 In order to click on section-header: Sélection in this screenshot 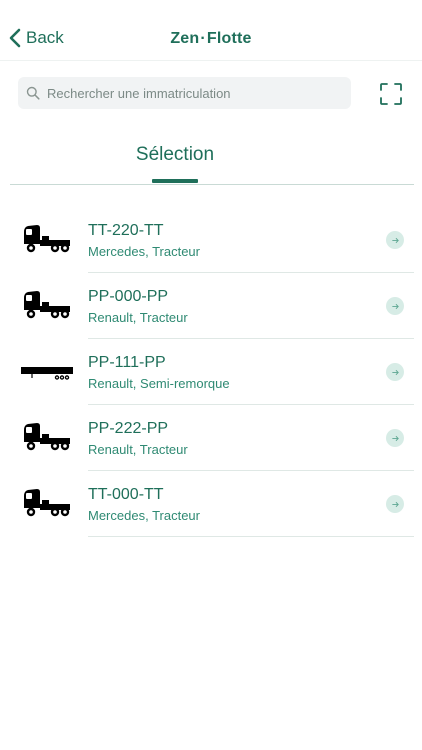, I will do `click(211, 152)`.